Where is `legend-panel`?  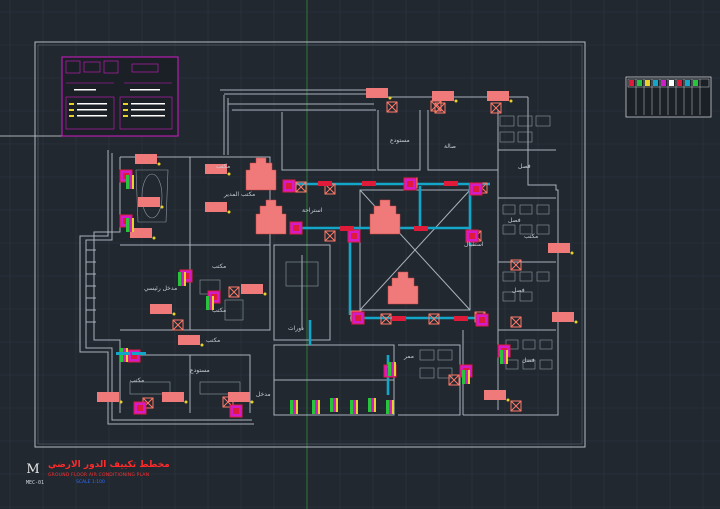 legend-panel is located at coordinates (120, 96).